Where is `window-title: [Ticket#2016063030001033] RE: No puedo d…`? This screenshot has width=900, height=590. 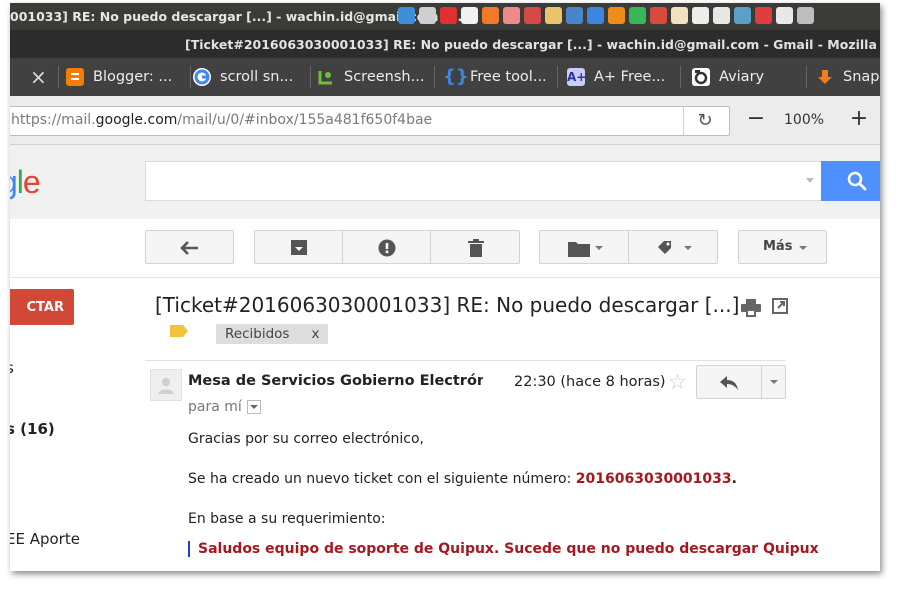
window-title: [Ticket#2016063030001033] RE: No puedo d… is located at coordinates (532, 44).